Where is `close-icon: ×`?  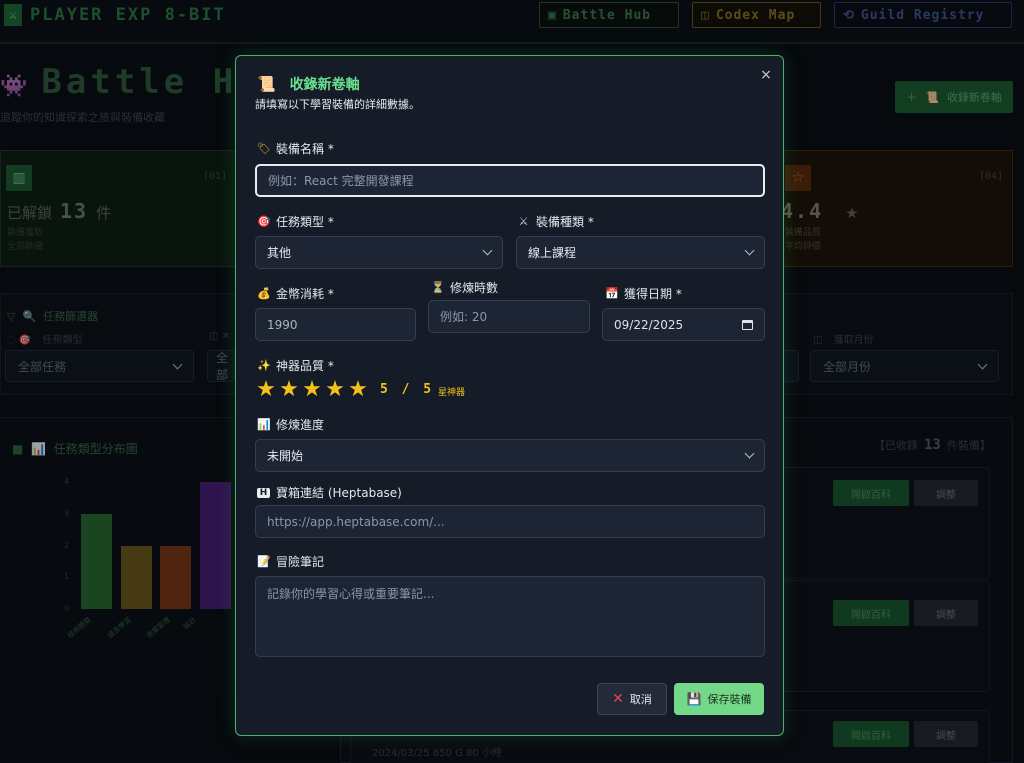 close-icon: × is located at coordinates (766, 75).